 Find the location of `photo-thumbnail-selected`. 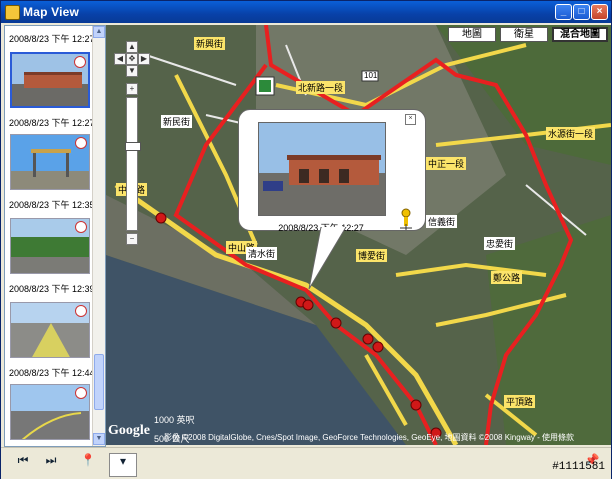

photo-thumbnail-selected is located at coordinates (50, 80).